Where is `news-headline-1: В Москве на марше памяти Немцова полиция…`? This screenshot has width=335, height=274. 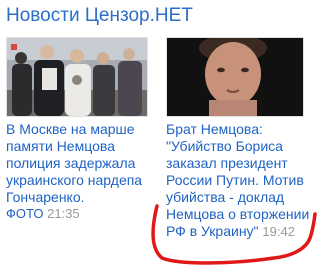
news-headline-1: В Москве на марше памяти Немцова полиция… is located at coordinates (77, 163).